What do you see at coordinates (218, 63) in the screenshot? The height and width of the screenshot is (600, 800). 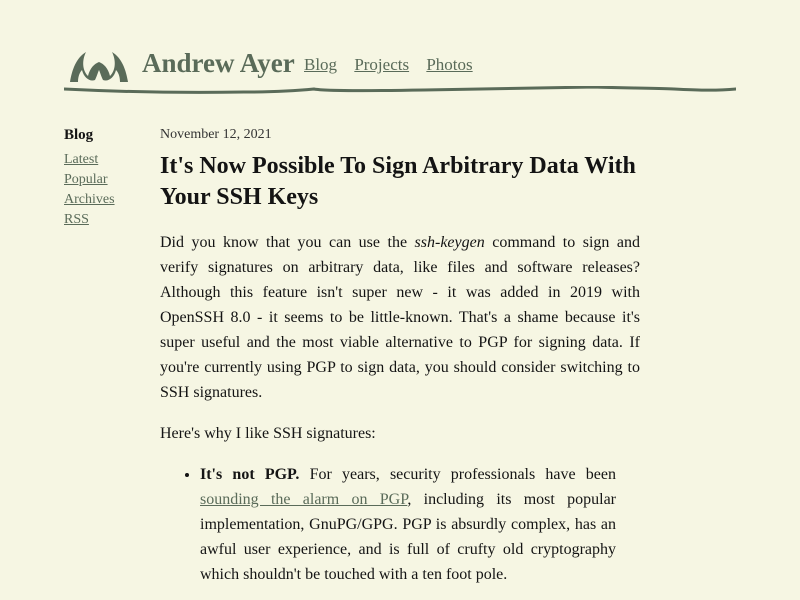 I see `site-title: Andrew Ayer` at bounding box center [218, 63].